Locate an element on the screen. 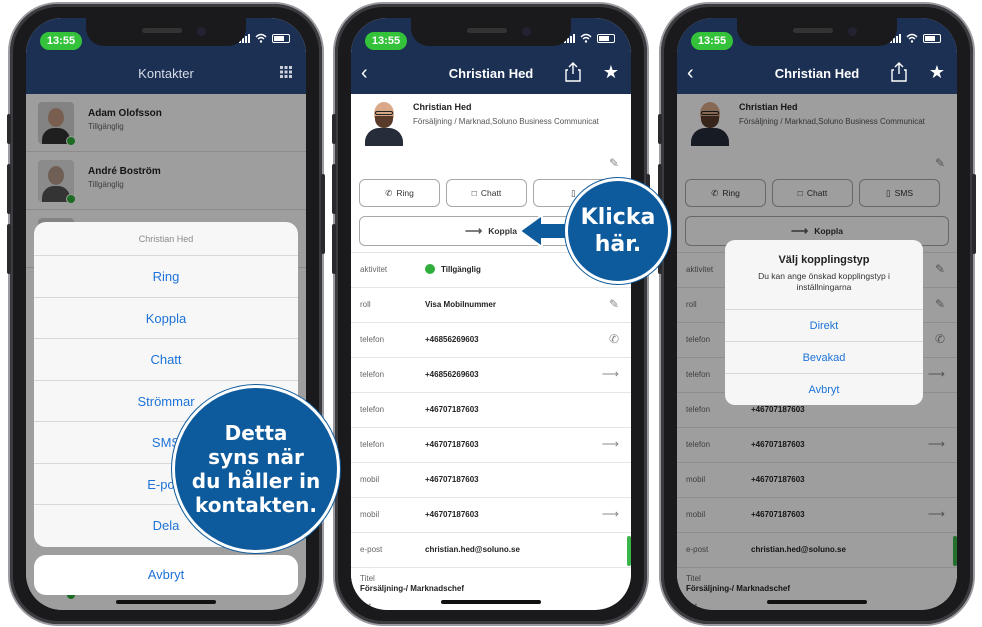 The height and width of the screenshot is (627, 982). chatt-label: Chatt is located at coordinates (491, 193).